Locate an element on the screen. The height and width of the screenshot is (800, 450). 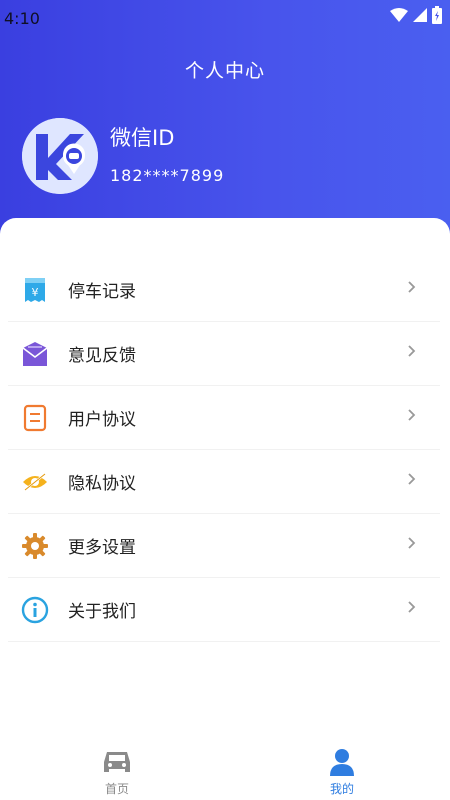
status-icons is located at coordinates (416, 15).